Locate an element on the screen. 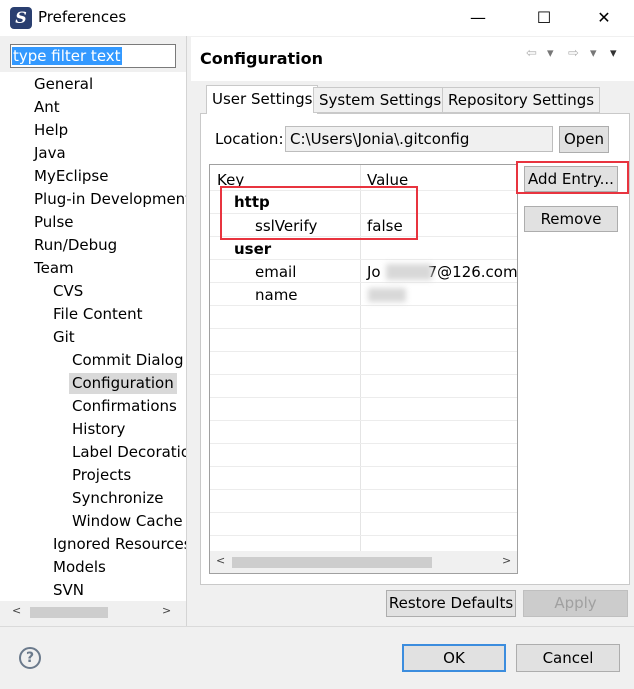  tree-item-models: Models is located at coordinates (79, 567).